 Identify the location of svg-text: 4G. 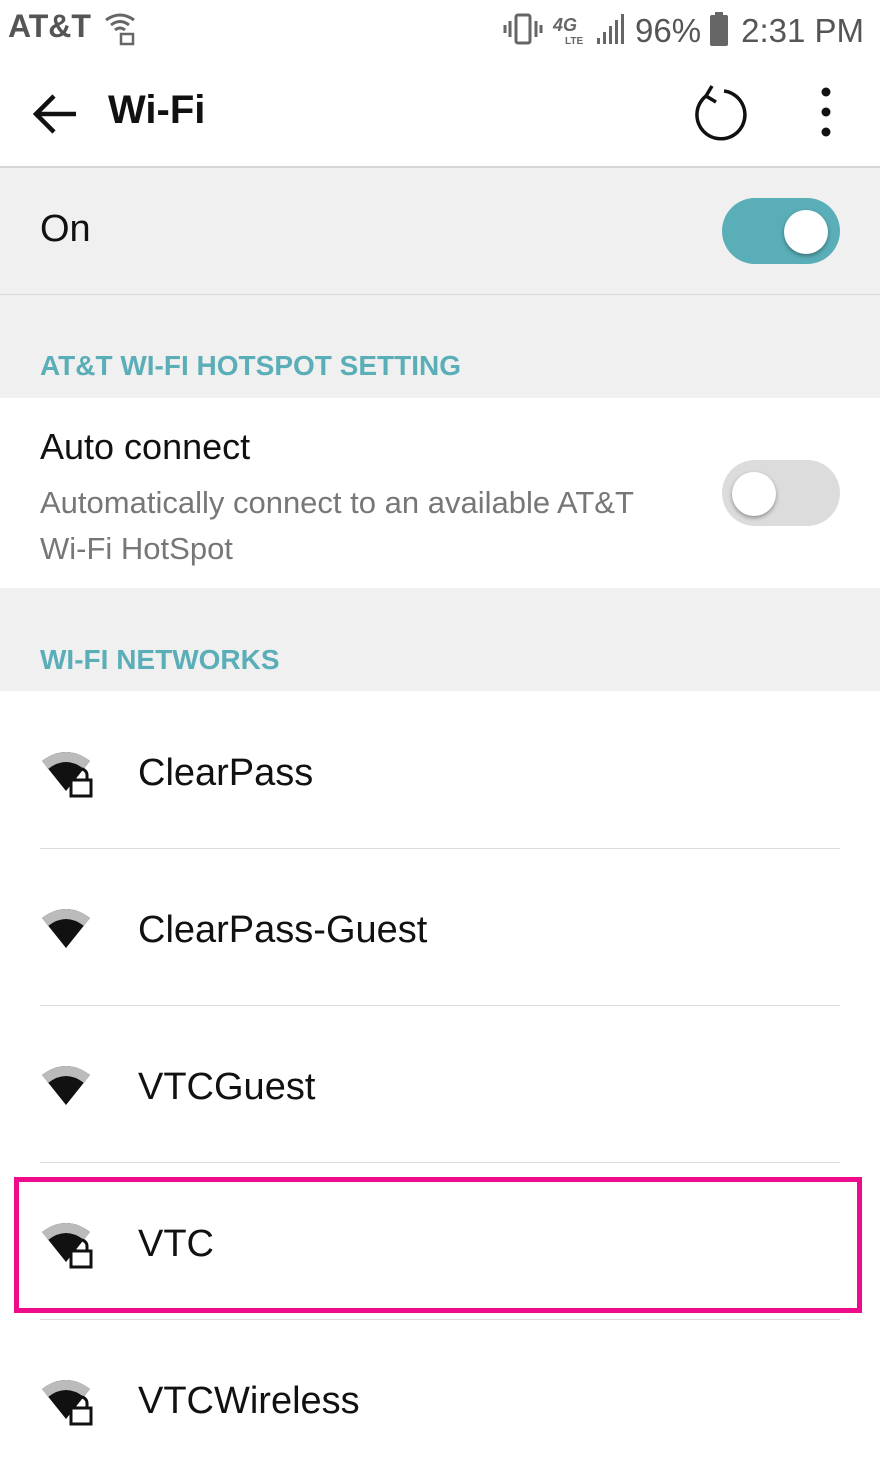
(564, 25).